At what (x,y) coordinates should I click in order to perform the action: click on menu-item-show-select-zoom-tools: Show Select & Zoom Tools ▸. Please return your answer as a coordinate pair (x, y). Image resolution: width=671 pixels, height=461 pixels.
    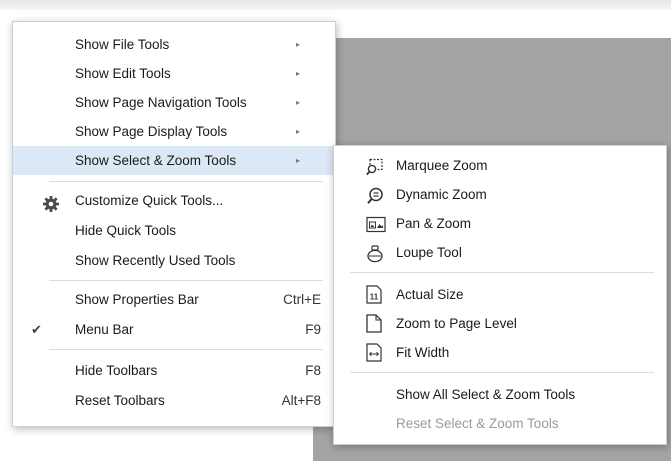
    Looking at the image, I should click on (174, 160).